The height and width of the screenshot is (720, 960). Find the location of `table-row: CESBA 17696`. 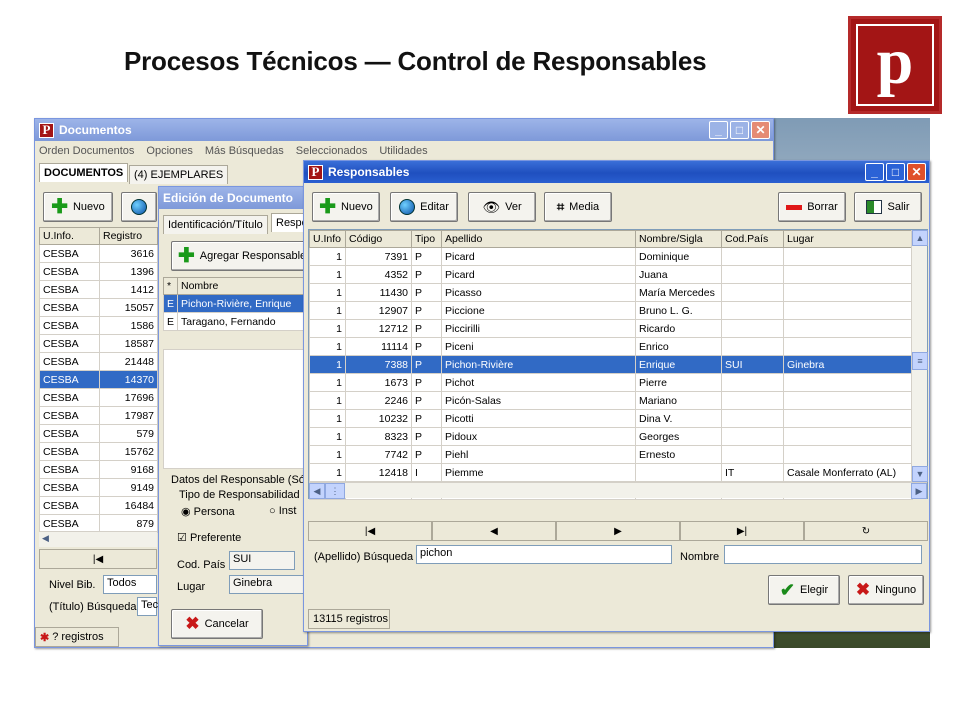

table-row: CESBA 17696 is located at coordinates (98, 397).